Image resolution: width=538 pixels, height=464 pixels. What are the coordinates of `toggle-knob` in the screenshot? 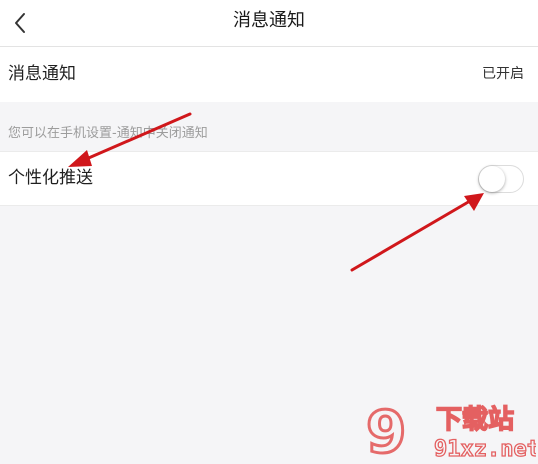 It's located at (492, 179).